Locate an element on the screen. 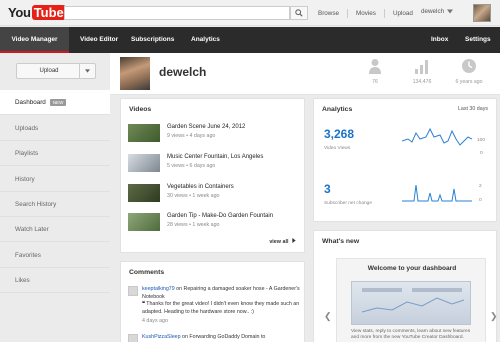 This screenshot has width=500, height=342. upload-button: Upload is located at coordinates (56, 71).